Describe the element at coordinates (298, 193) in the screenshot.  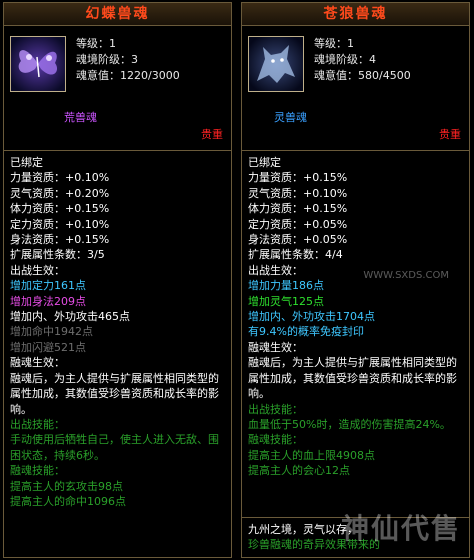
I see `attribute-line: 灵气资质：+0.10%` at that location.